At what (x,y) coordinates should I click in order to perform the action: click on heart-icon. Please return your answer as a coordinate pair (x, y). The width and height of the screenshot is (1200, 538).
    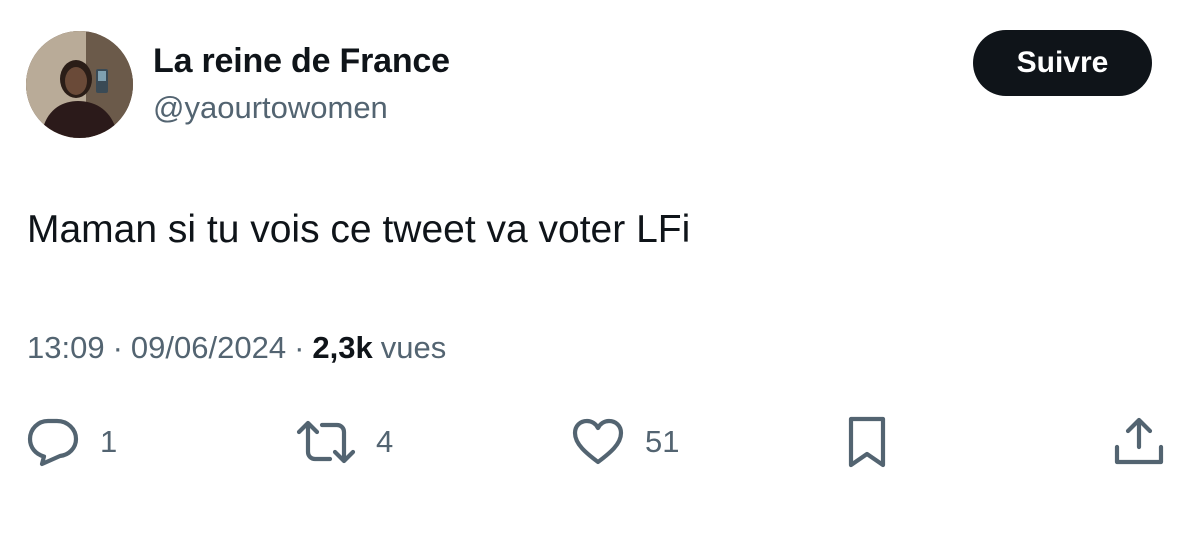
    Looking at the image, I should click on (598, 442).